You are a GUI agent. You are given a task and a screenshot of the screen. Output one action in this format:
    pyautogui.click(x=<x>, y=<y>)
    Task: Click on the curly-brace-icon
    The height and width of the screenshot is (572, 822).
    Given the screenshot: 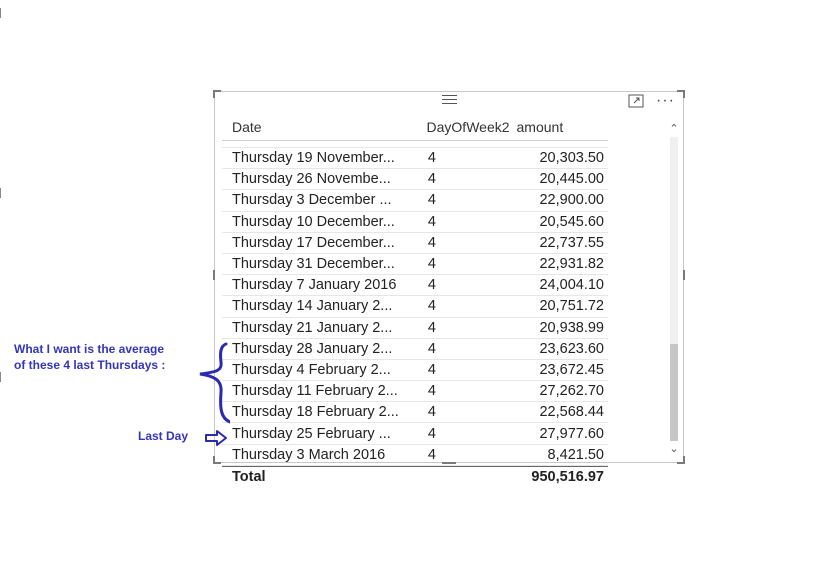 What is the action you would take?
    pyautogui.click(x=214, y=383)
    